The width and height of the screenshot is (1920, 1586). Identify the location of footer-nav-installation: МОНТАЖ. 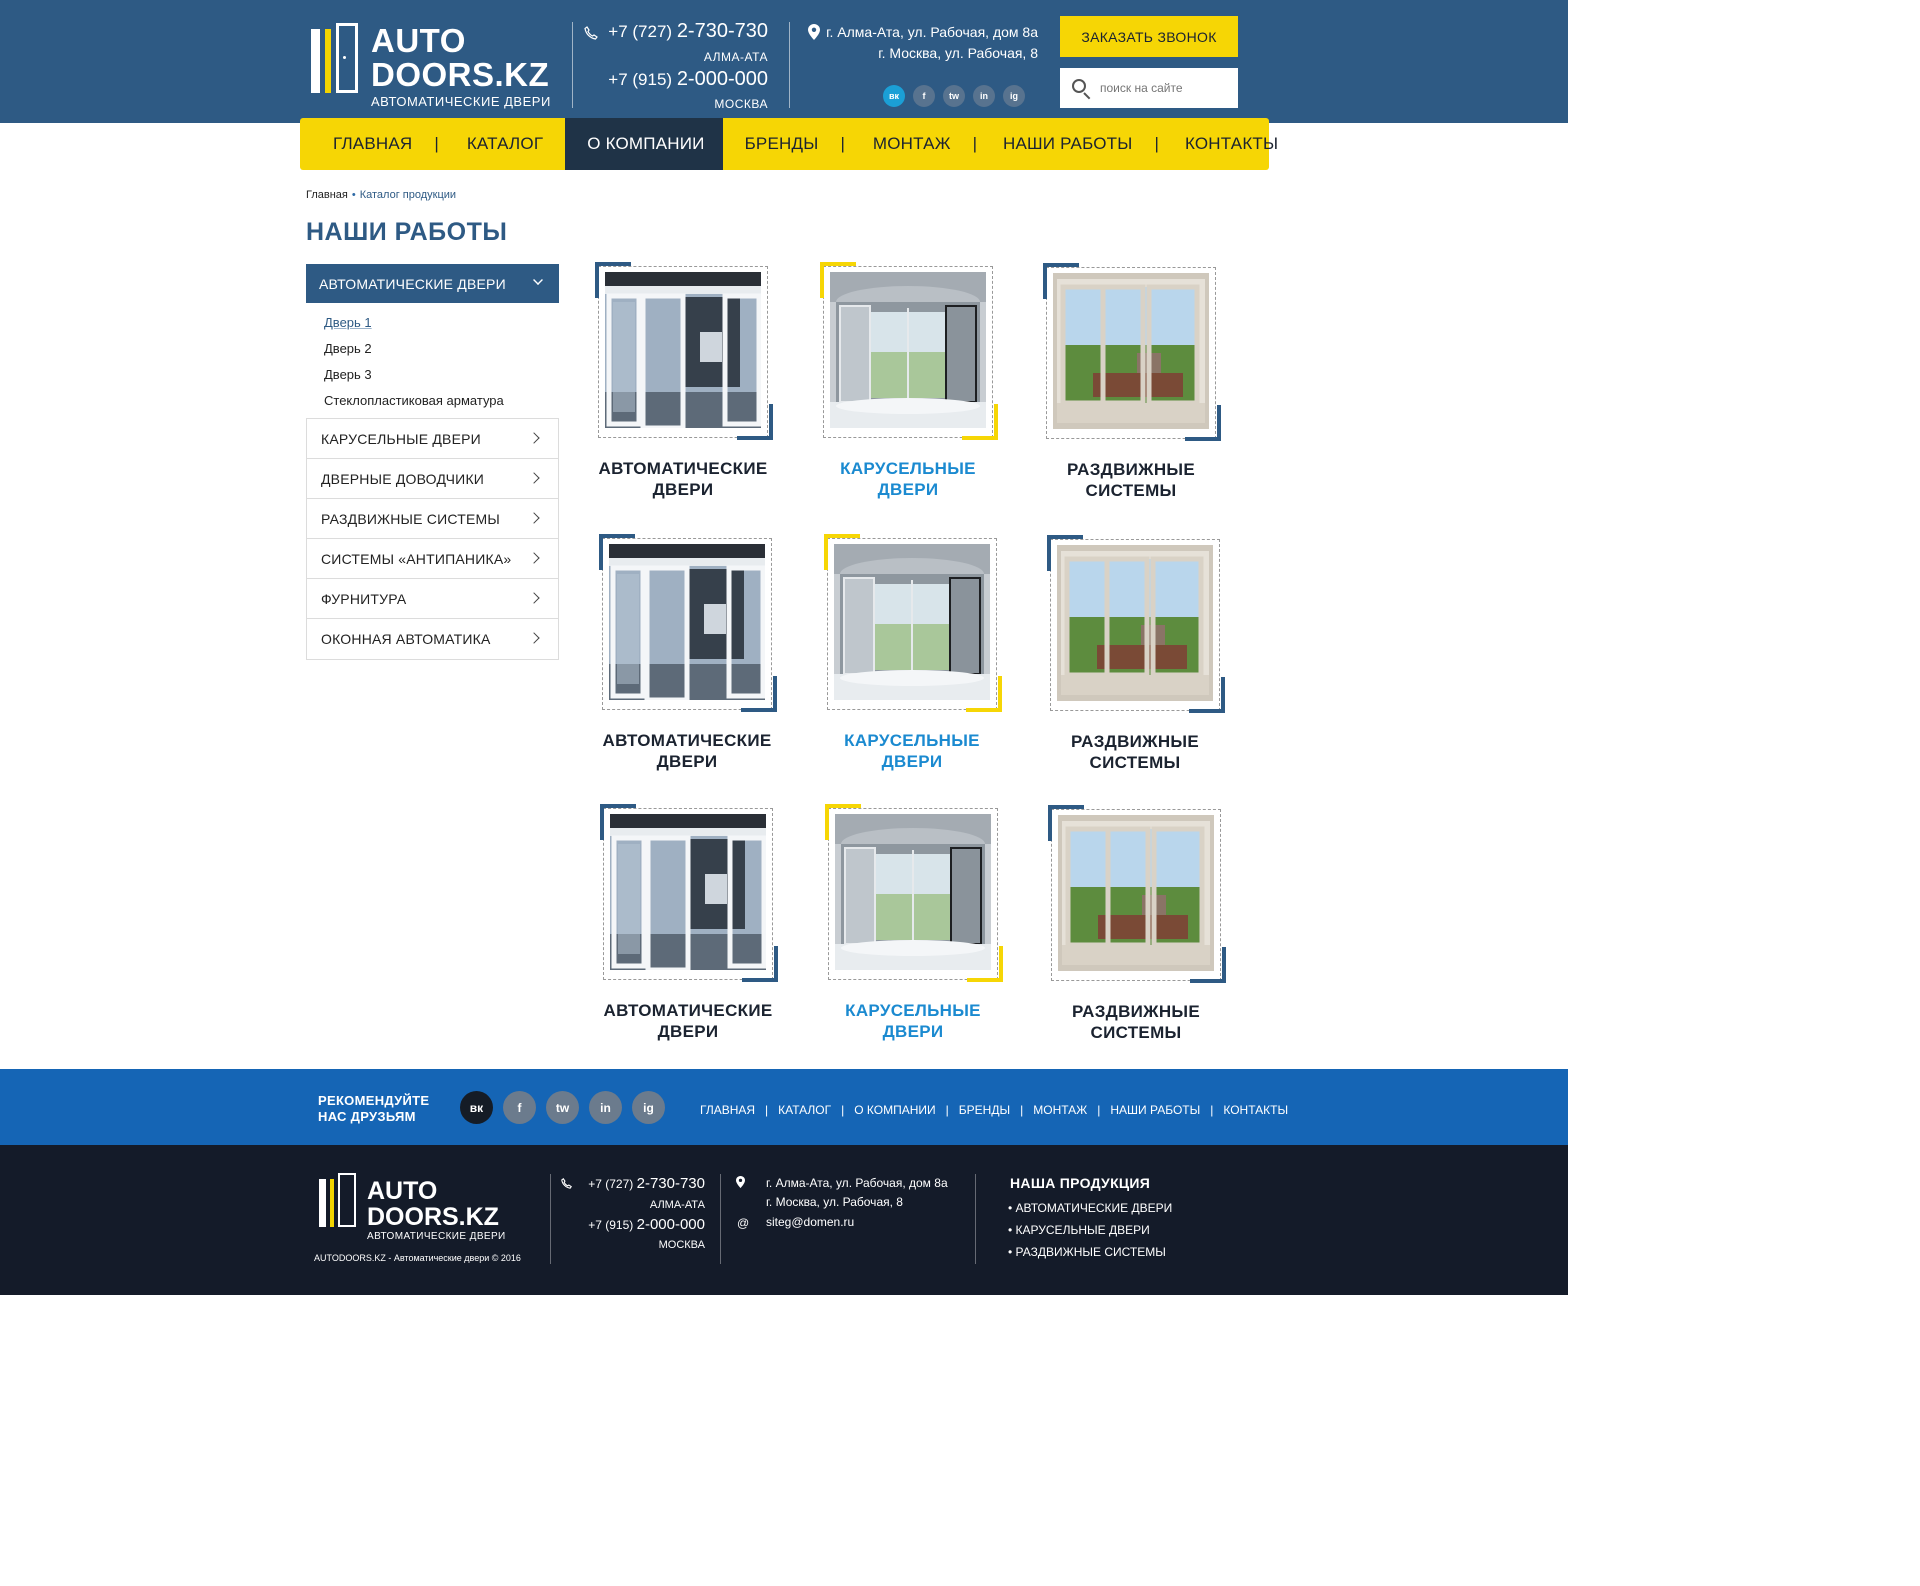
(1060, 1110).